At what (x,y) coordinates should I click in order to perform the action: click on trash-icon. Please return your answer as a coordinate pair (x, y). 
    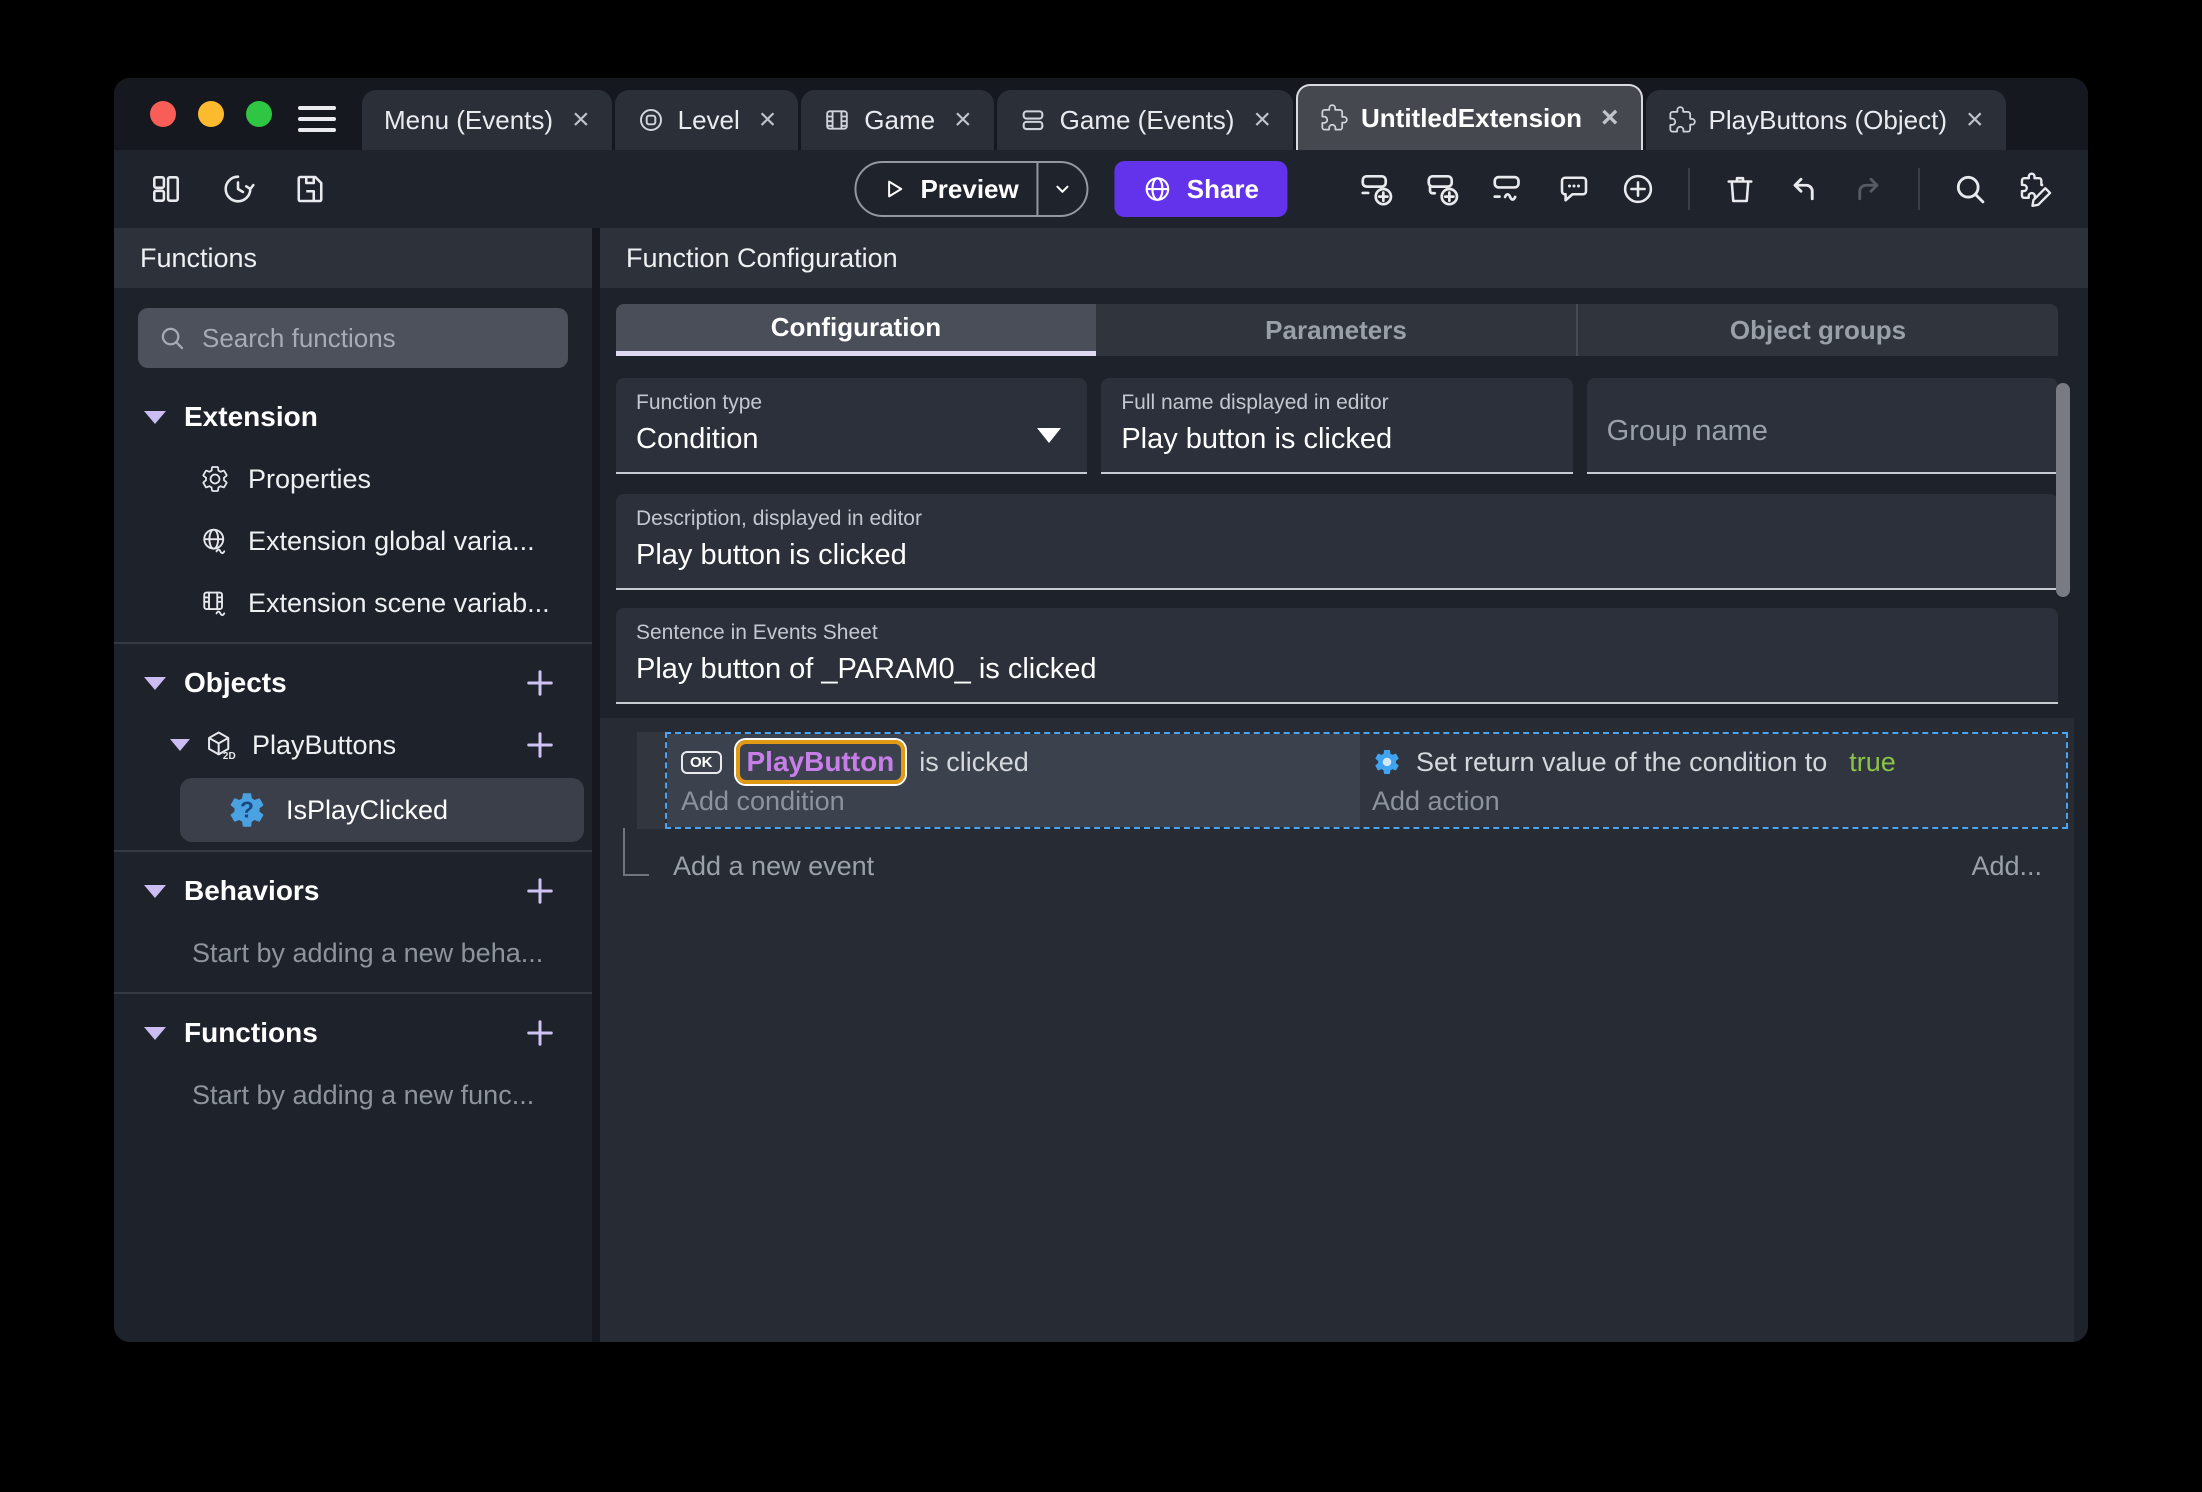
    Looking at the image, I should click on (1740, 189).